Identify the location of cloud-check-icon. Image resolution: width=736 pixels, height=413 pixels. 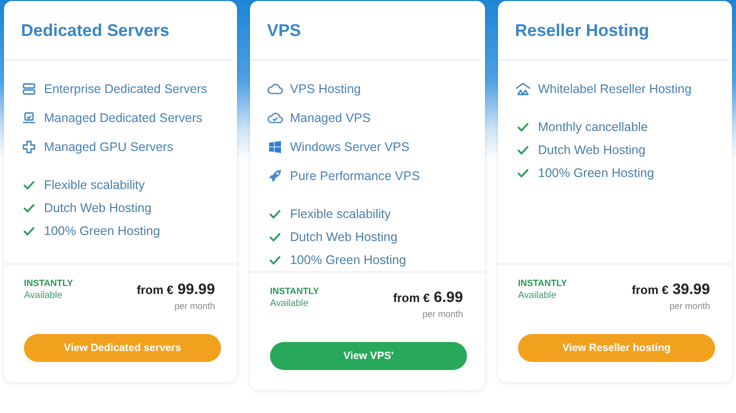
(275, 118).